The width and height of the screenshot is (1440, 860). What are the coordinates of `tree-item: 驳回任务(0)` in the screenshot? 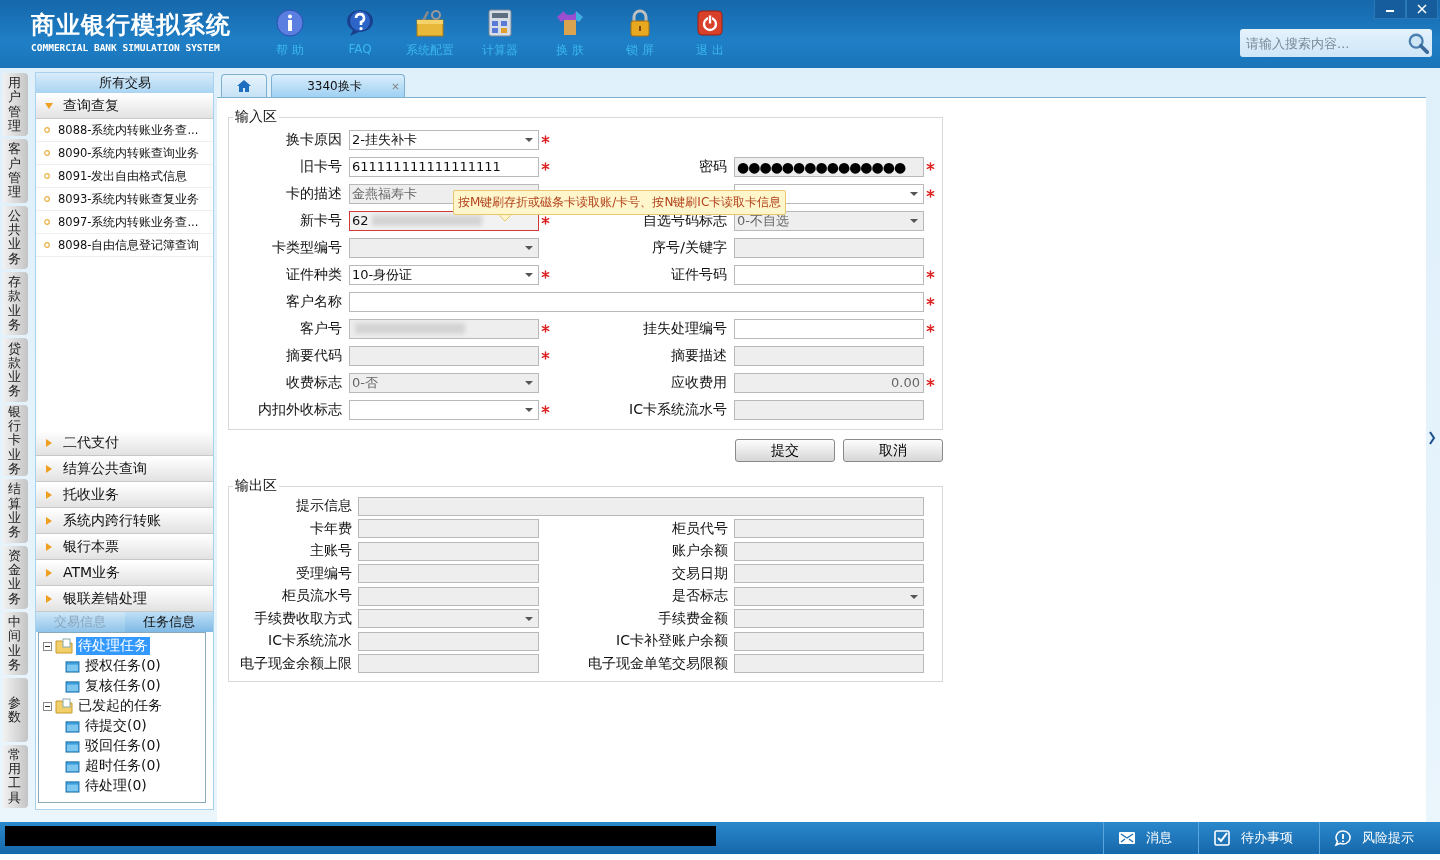 It's located at (123, 746).